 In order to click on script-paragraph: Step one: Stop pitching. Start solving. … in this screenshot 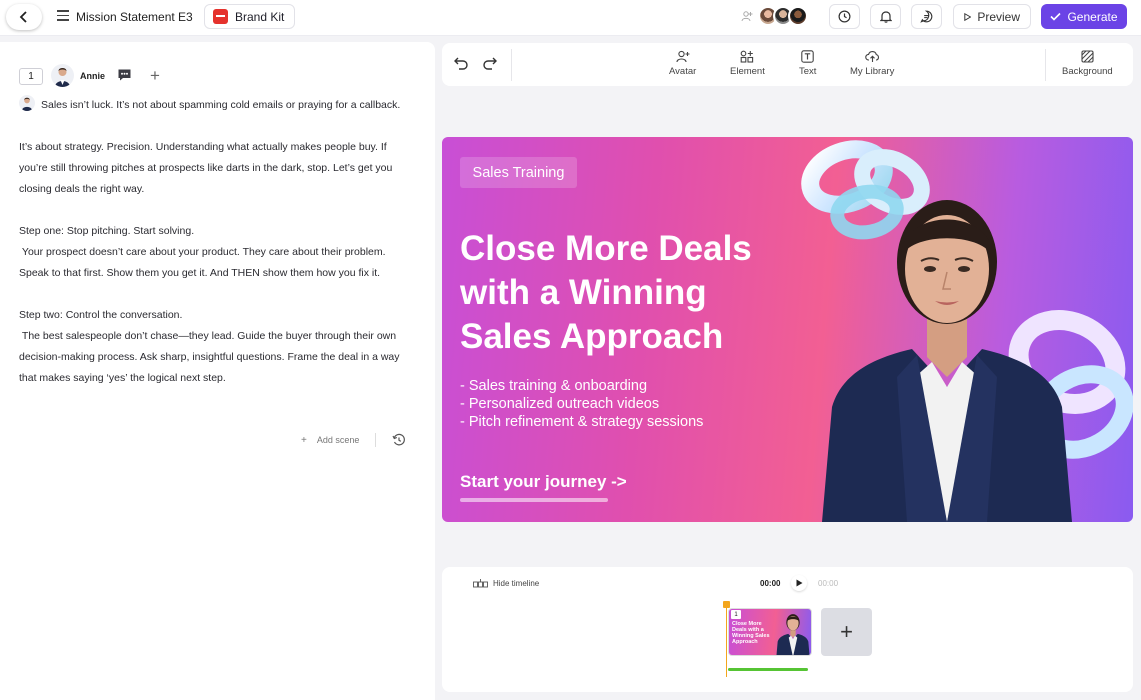, I will do `click(202, 252)`.